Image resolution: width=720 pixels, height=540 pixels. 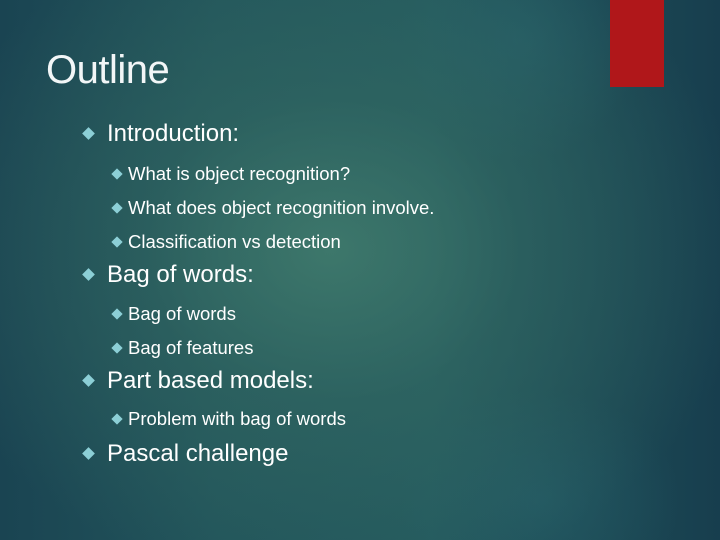 What do you see at coordinates (180, 274) in the screenshot?
I see `bullet-text: Bag of words:` at bounding box center [180, 274].